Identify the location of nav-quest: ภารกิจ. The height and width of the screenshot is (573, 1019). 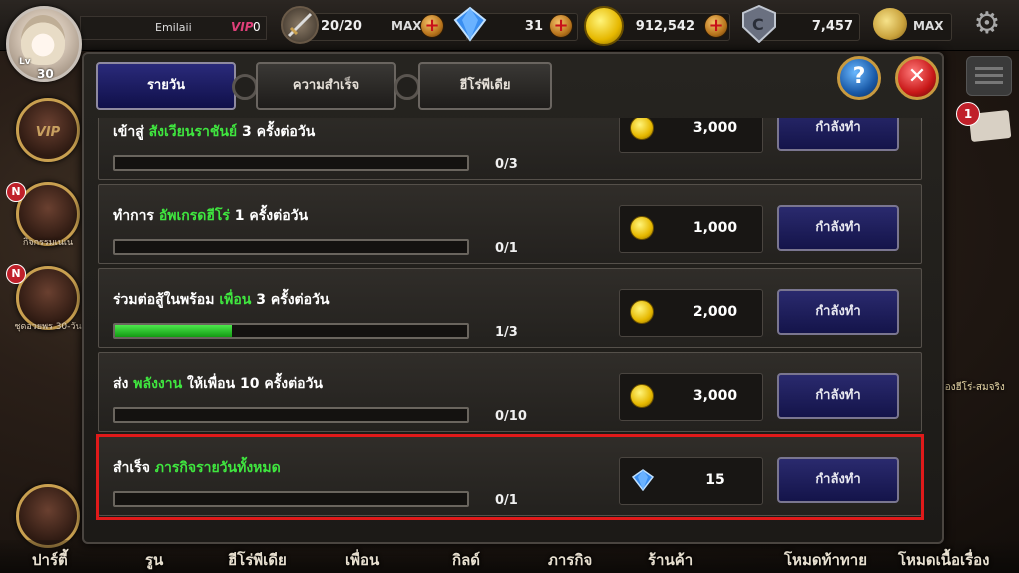
(570, 560).